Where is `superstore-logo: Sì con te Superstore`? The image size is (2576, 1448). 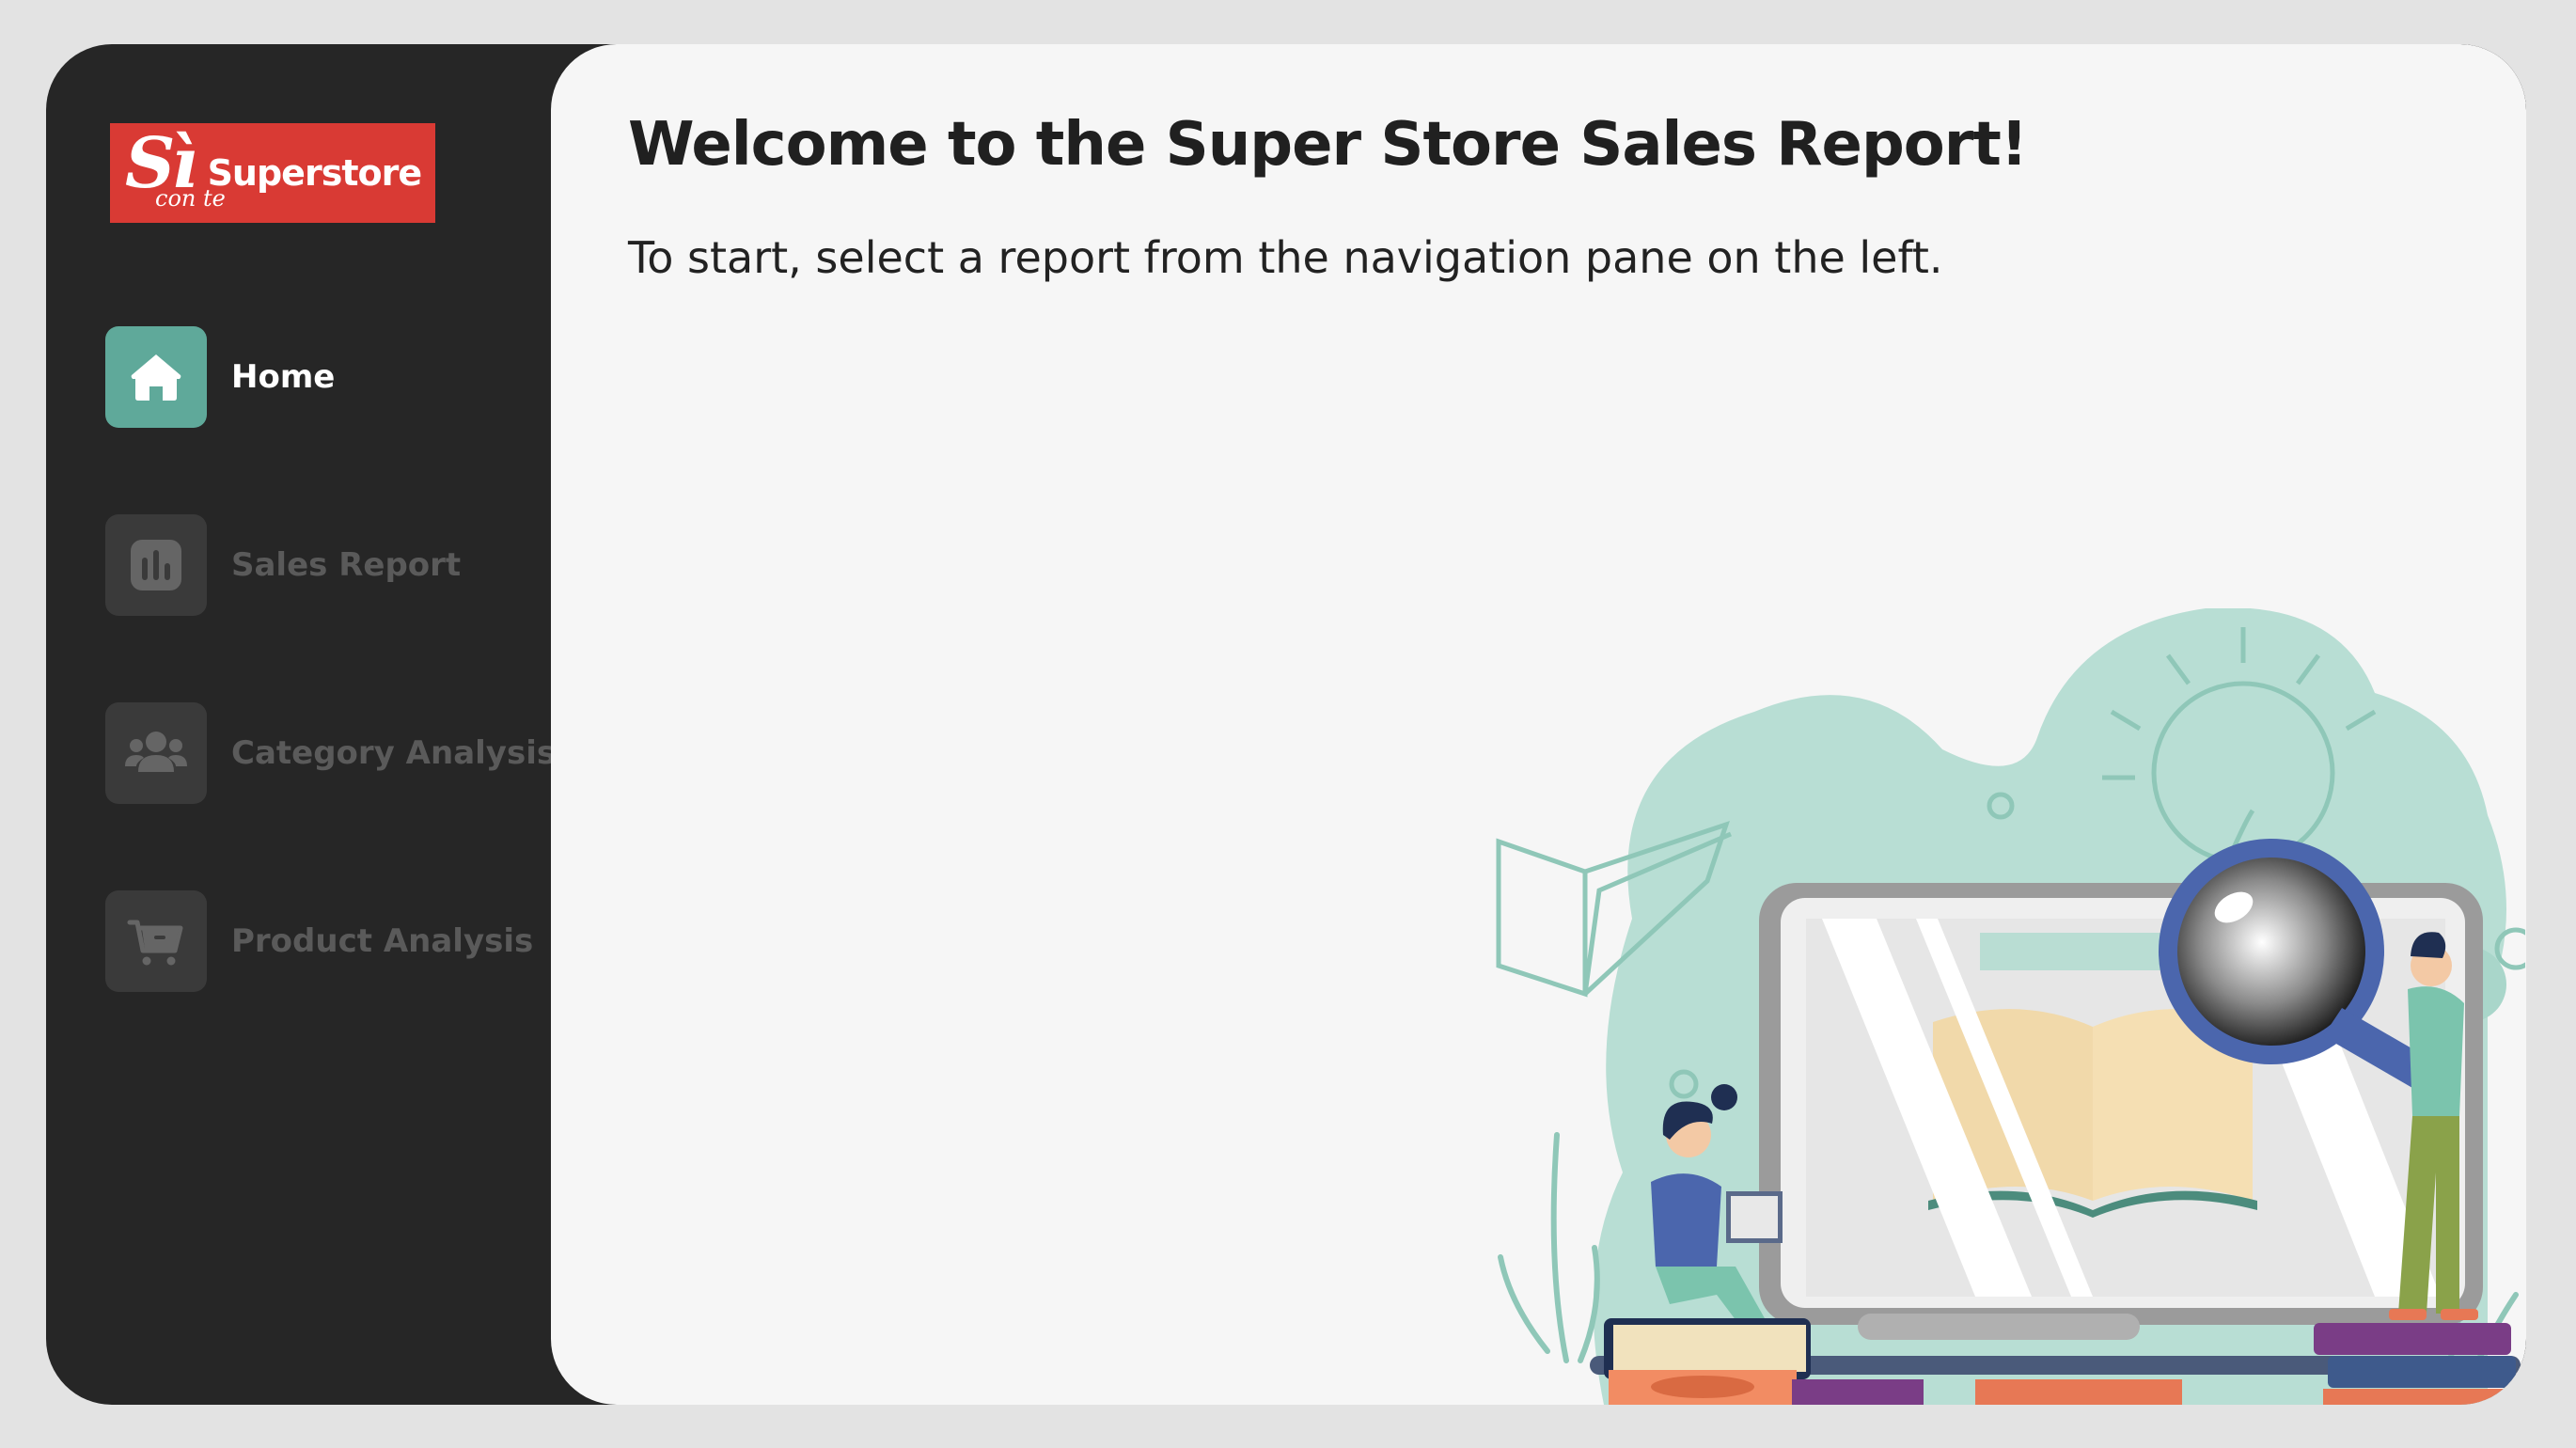
superstore-logo: Sì con te Superstore is located at coordinates (272, 173).